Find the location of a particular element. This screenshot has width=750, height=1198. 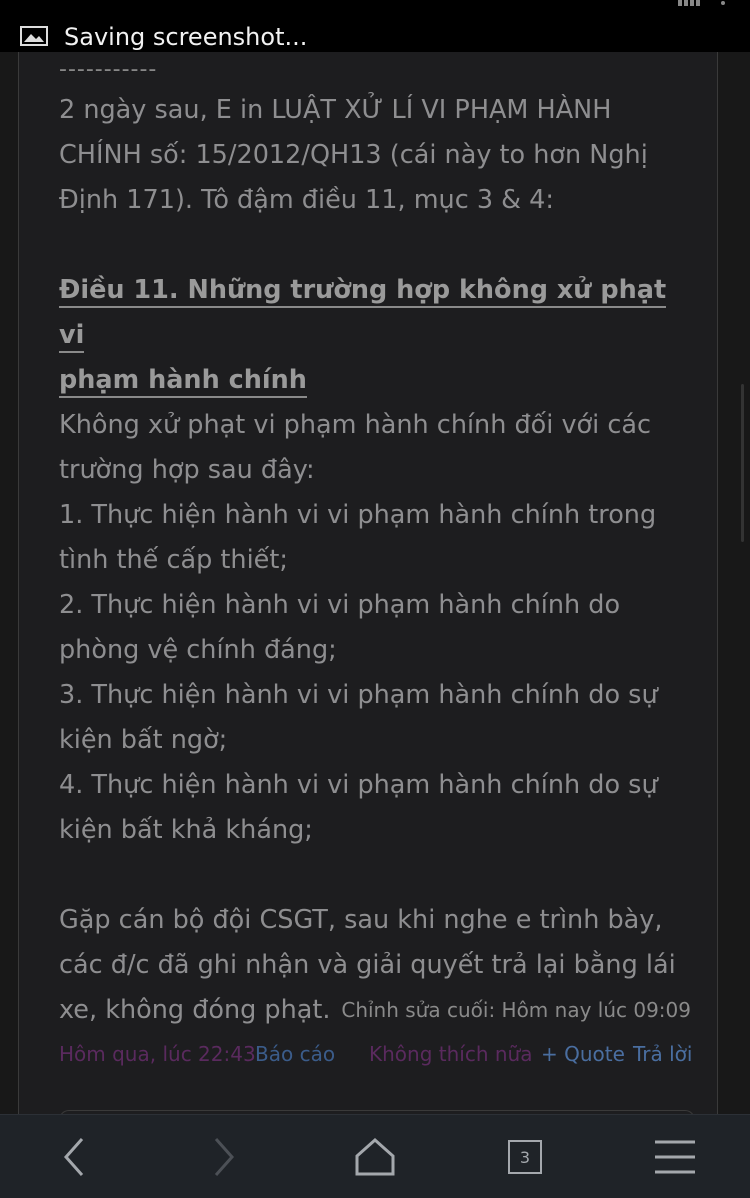

wifi-icon is located at coordinates (723, 3).